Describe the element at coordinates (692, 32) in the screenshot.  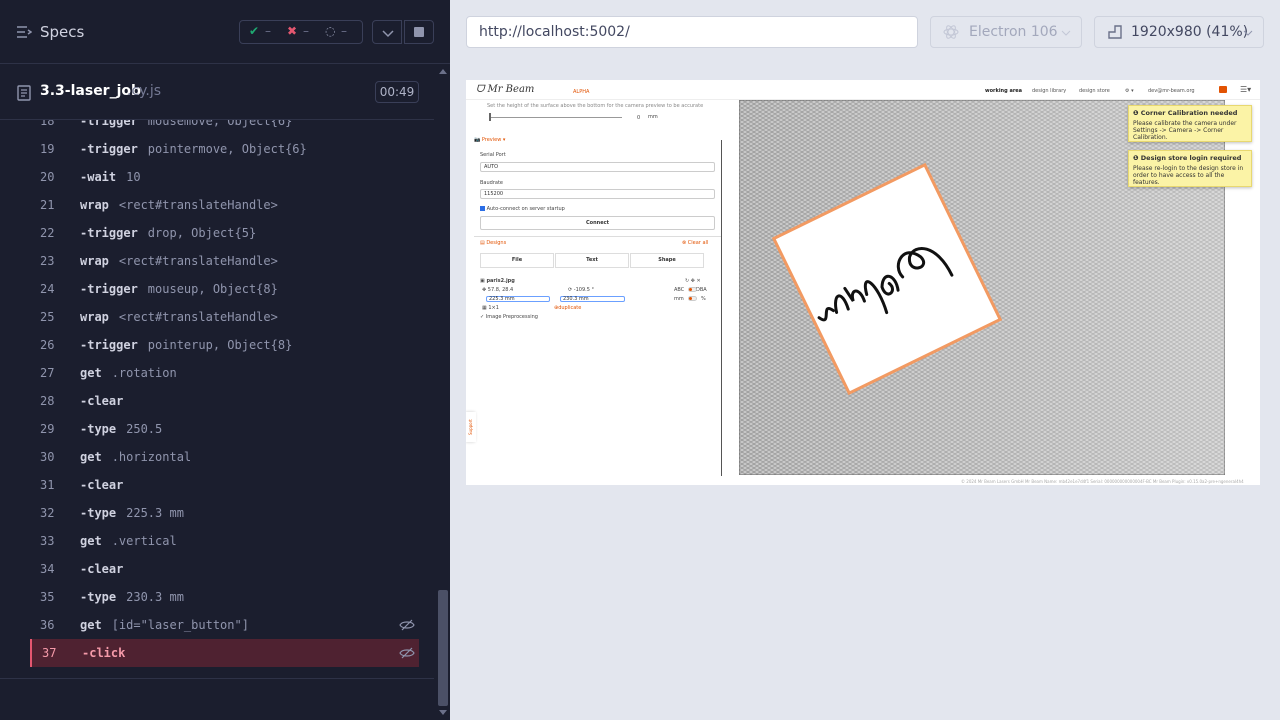
I see `url-bar: http://localhost:5002/` at that location.